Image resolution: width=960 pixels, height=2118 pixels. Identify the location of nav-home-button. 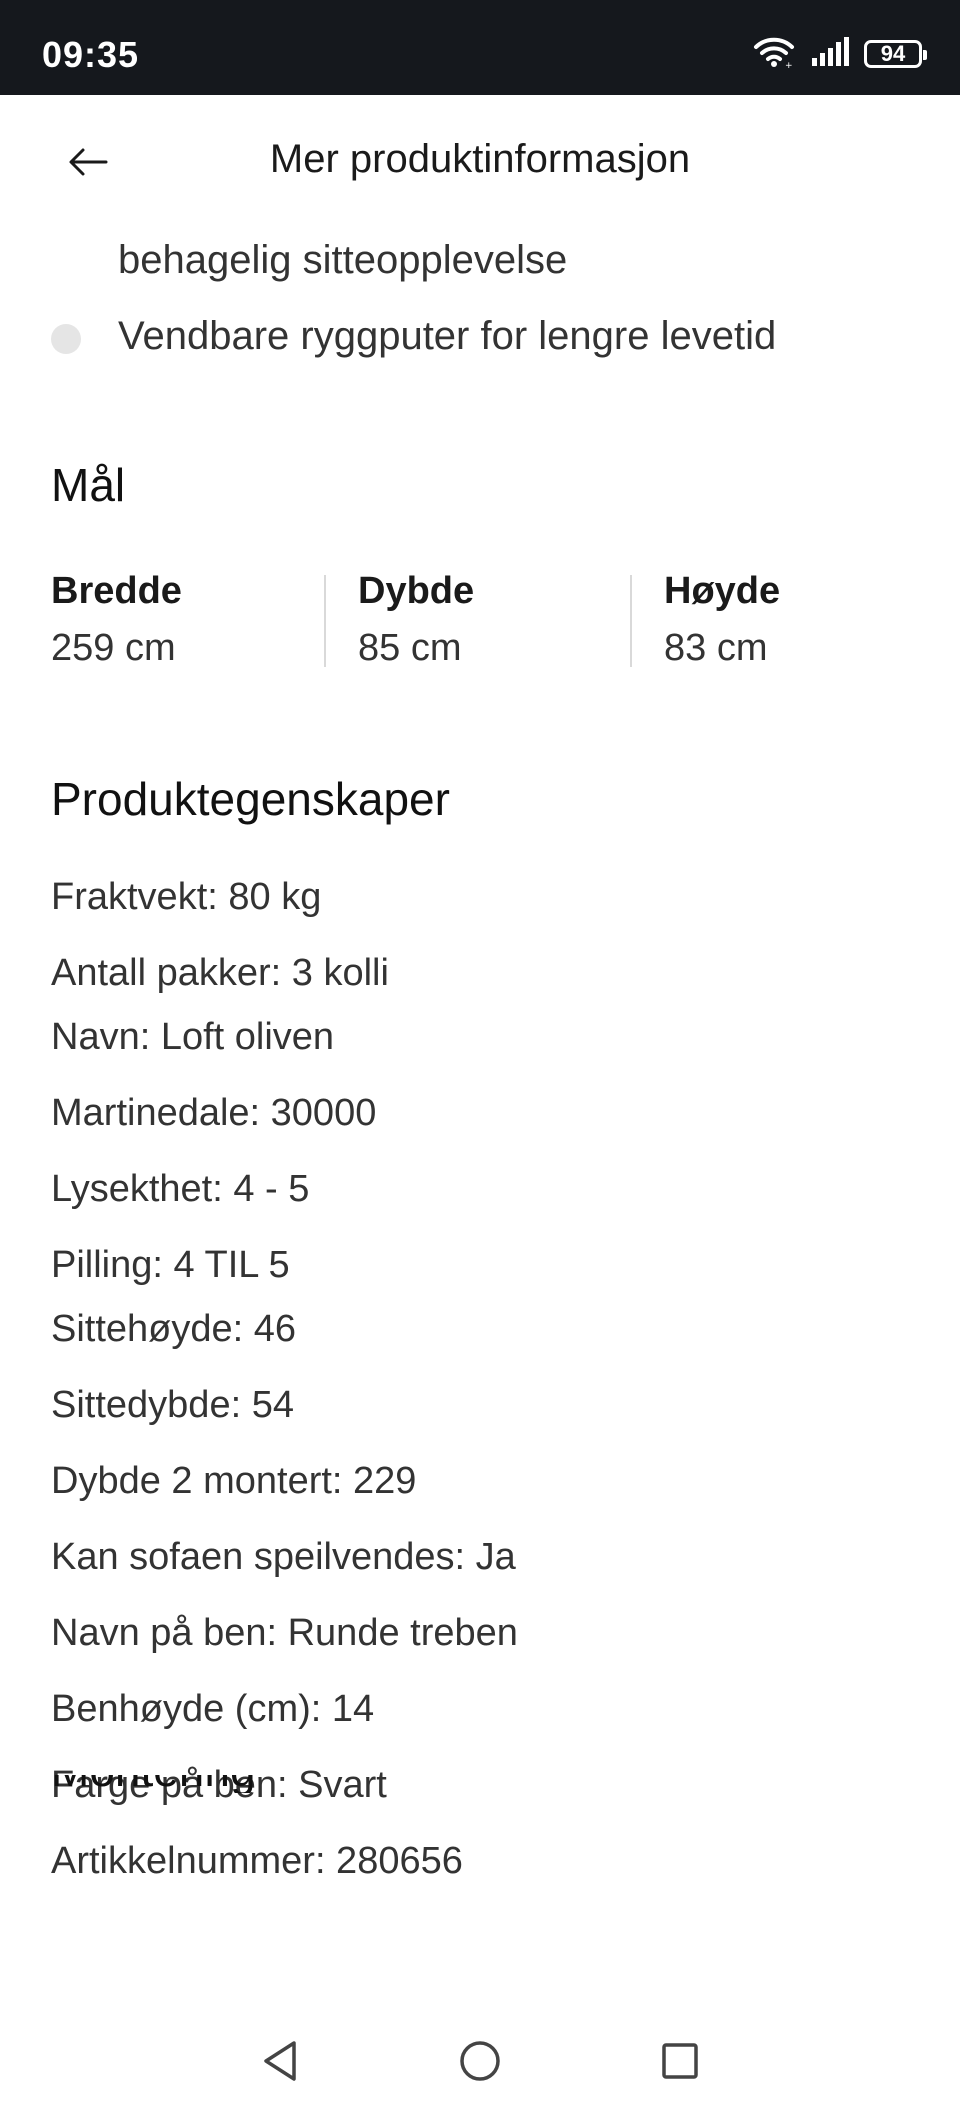
(480, 2063).